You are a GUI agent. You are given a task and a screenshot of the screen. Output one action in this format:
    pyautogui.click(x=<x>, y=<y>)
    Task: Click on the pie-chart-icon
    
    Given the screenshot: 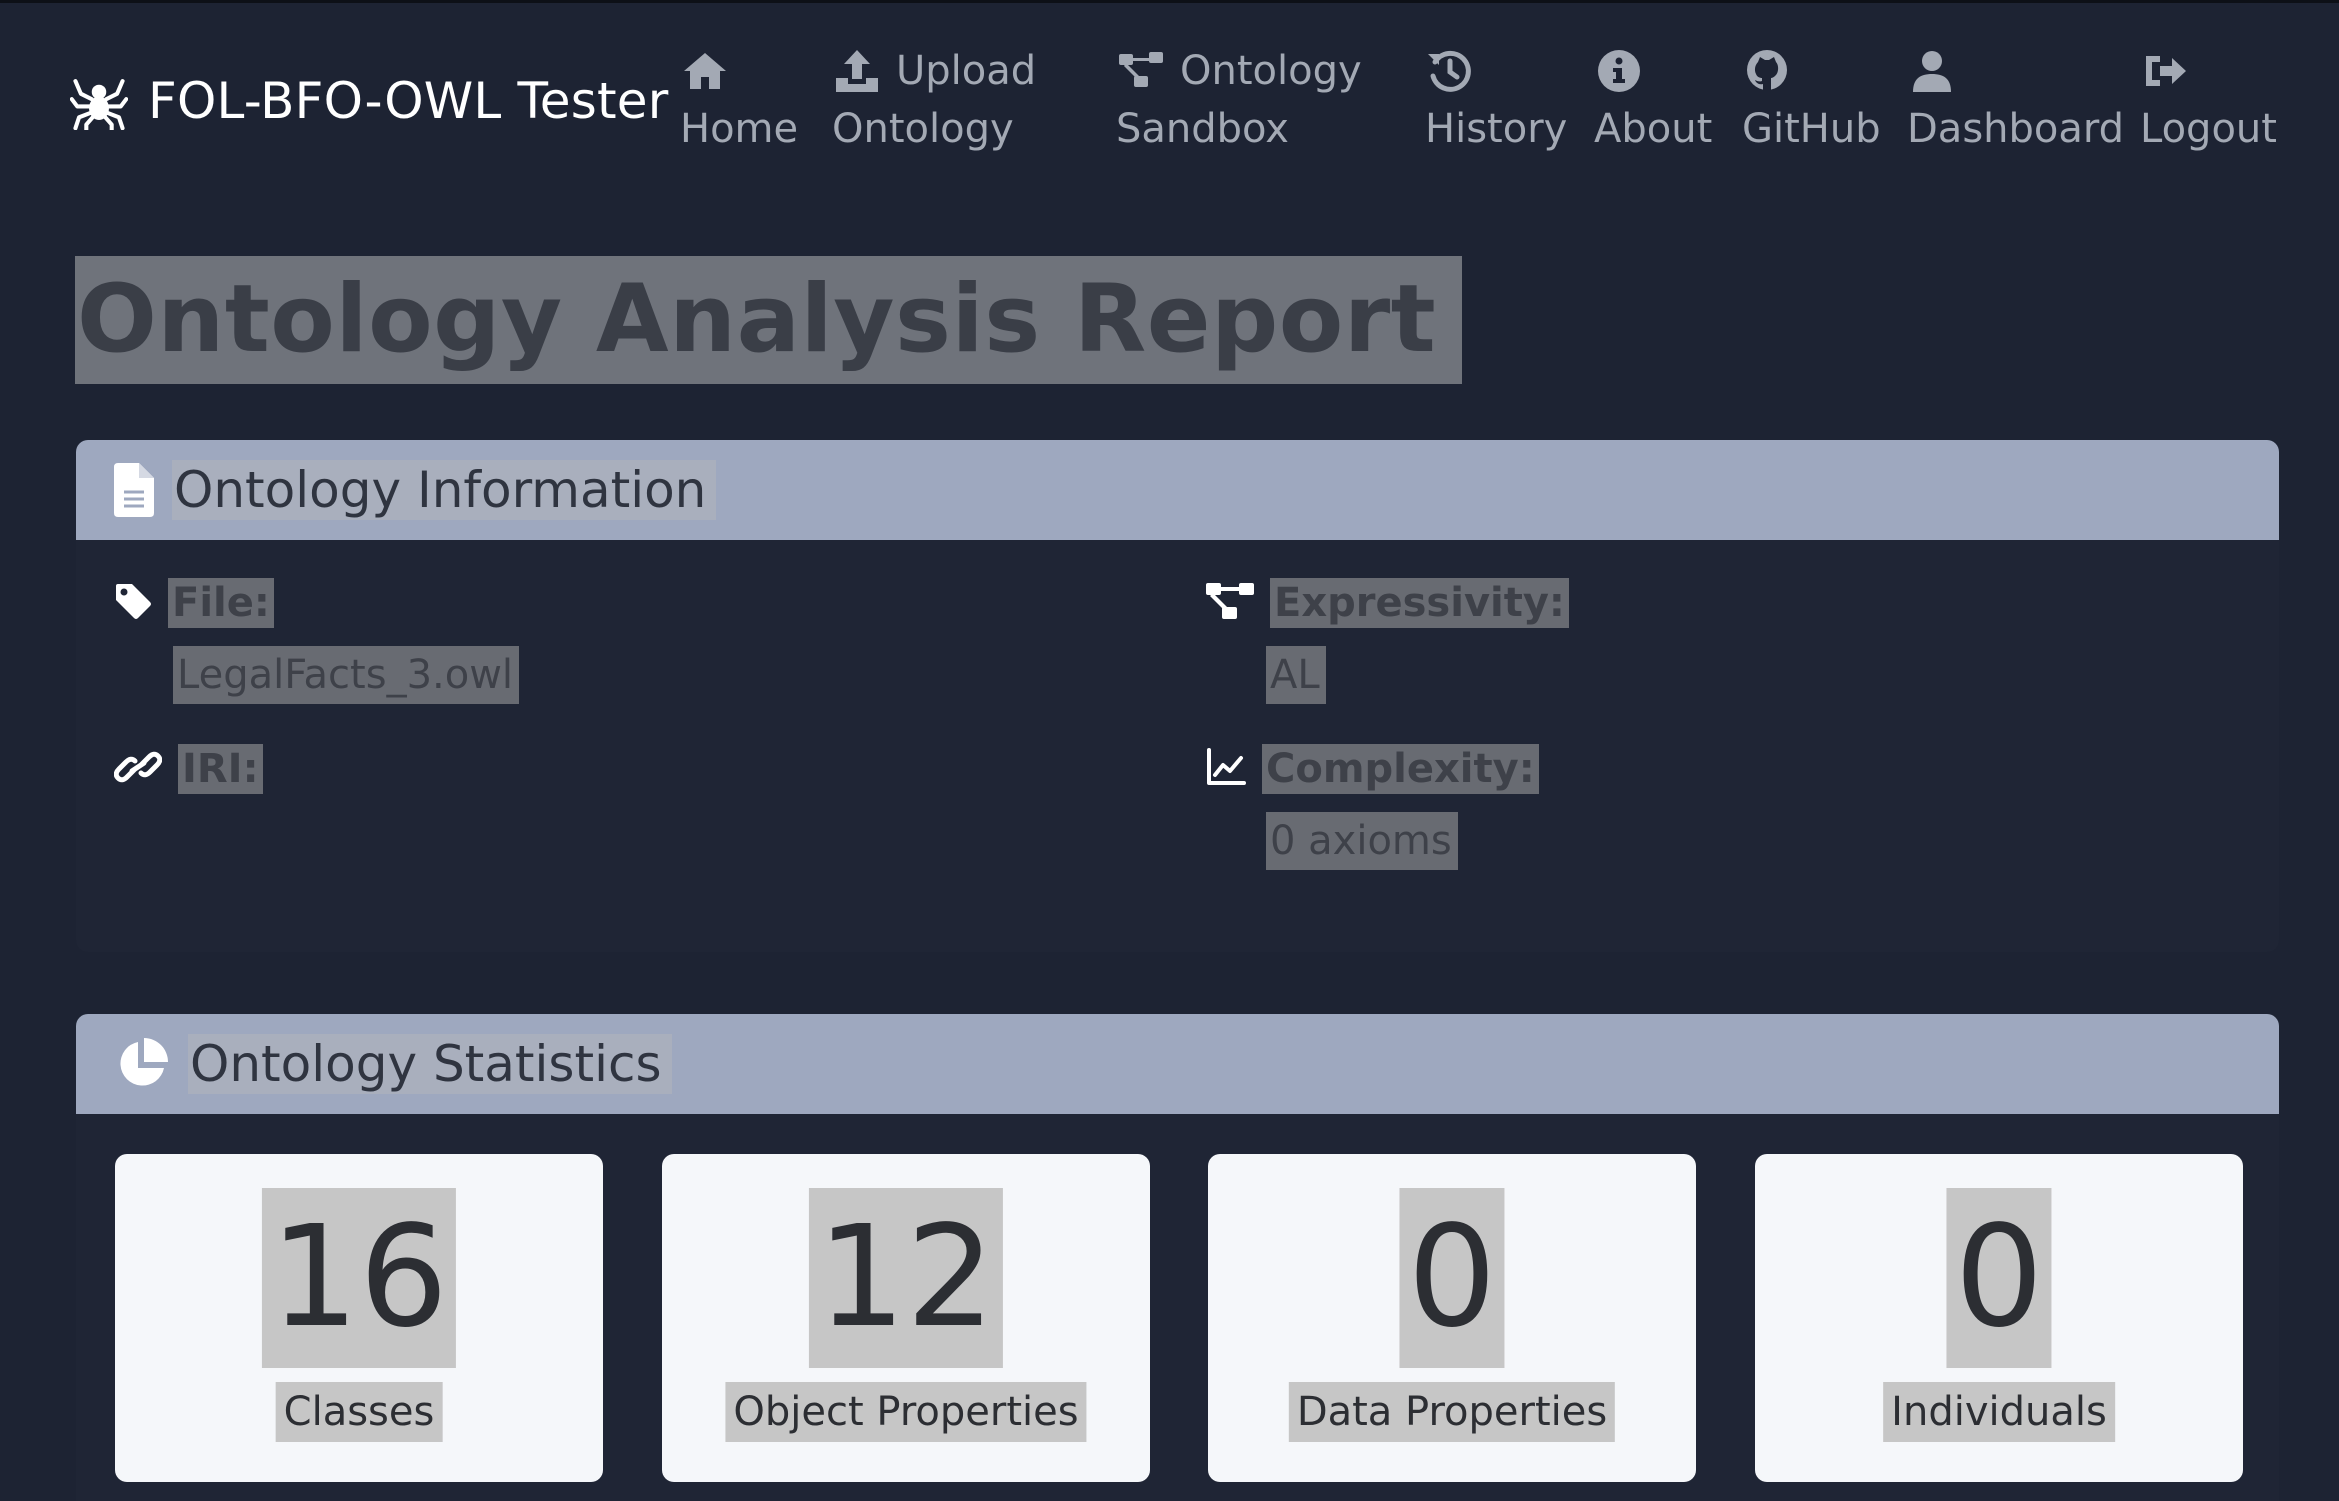 What is the action you would take?
    pyautogui.click(x=142, y=1064)
    